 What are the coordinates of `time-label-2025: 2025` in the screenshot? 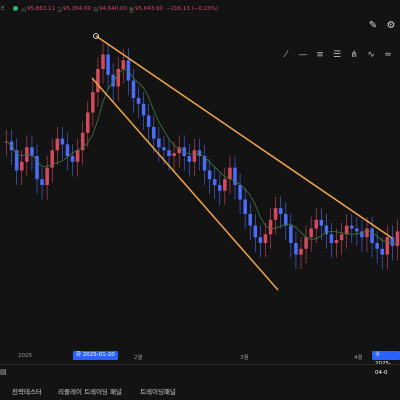 It's located at (25, 356).